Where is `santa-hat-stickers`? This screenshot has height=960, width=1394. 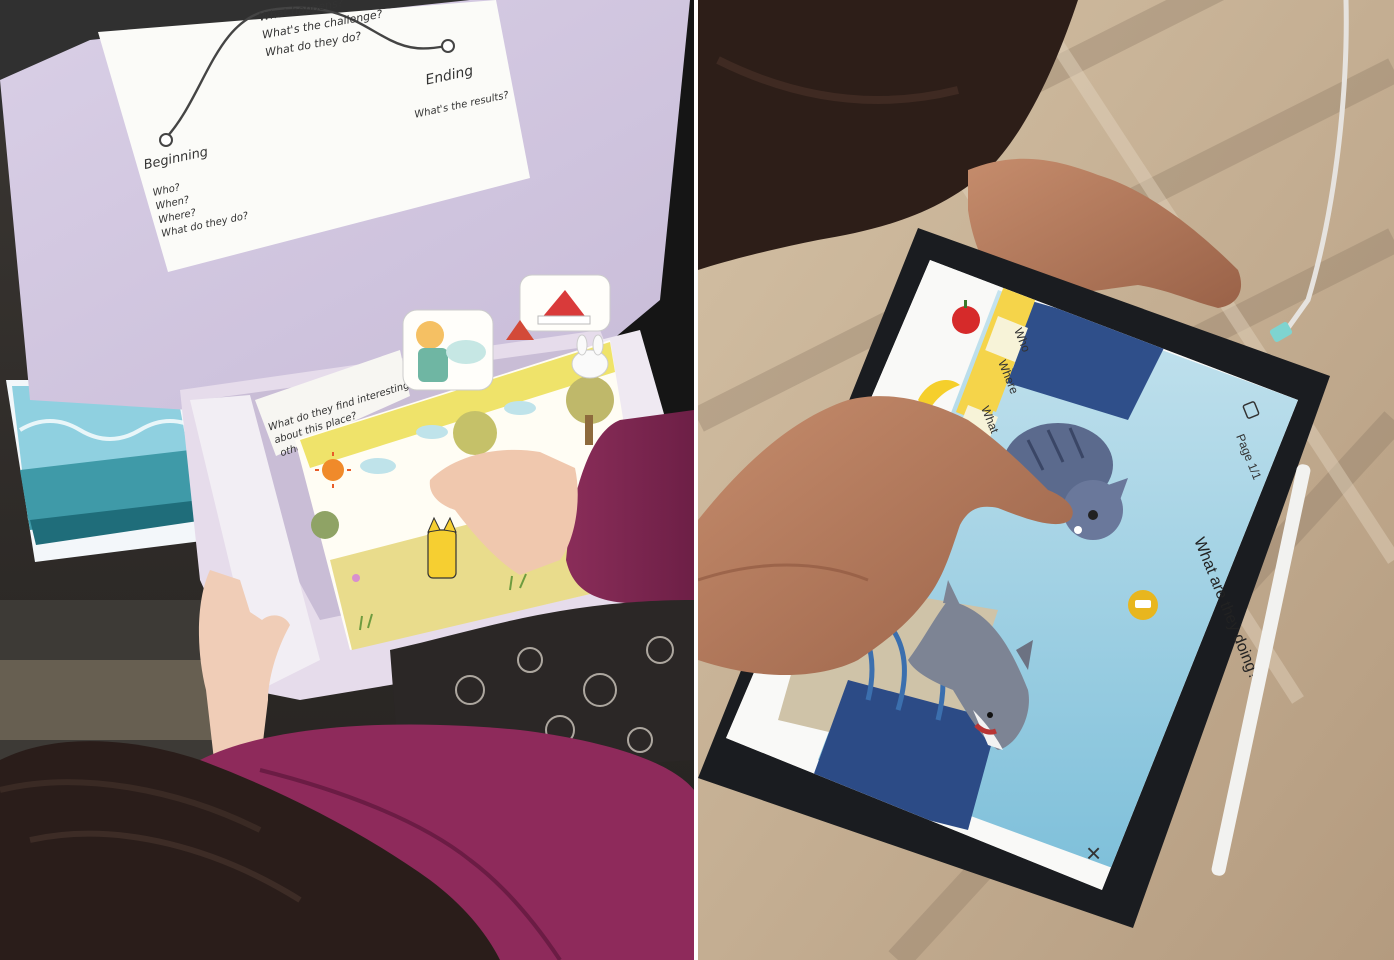
santa-hat-stickers is located at coordinates (558, 307).